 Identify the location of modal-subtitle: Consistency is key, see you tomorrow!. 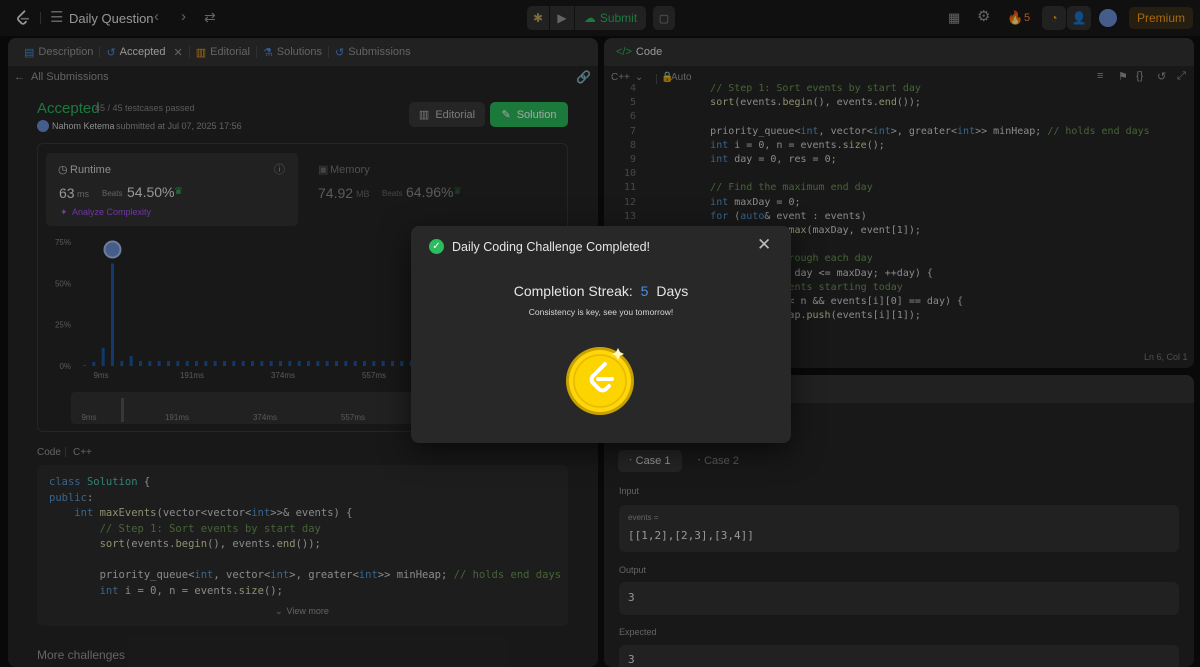
(601, 312).